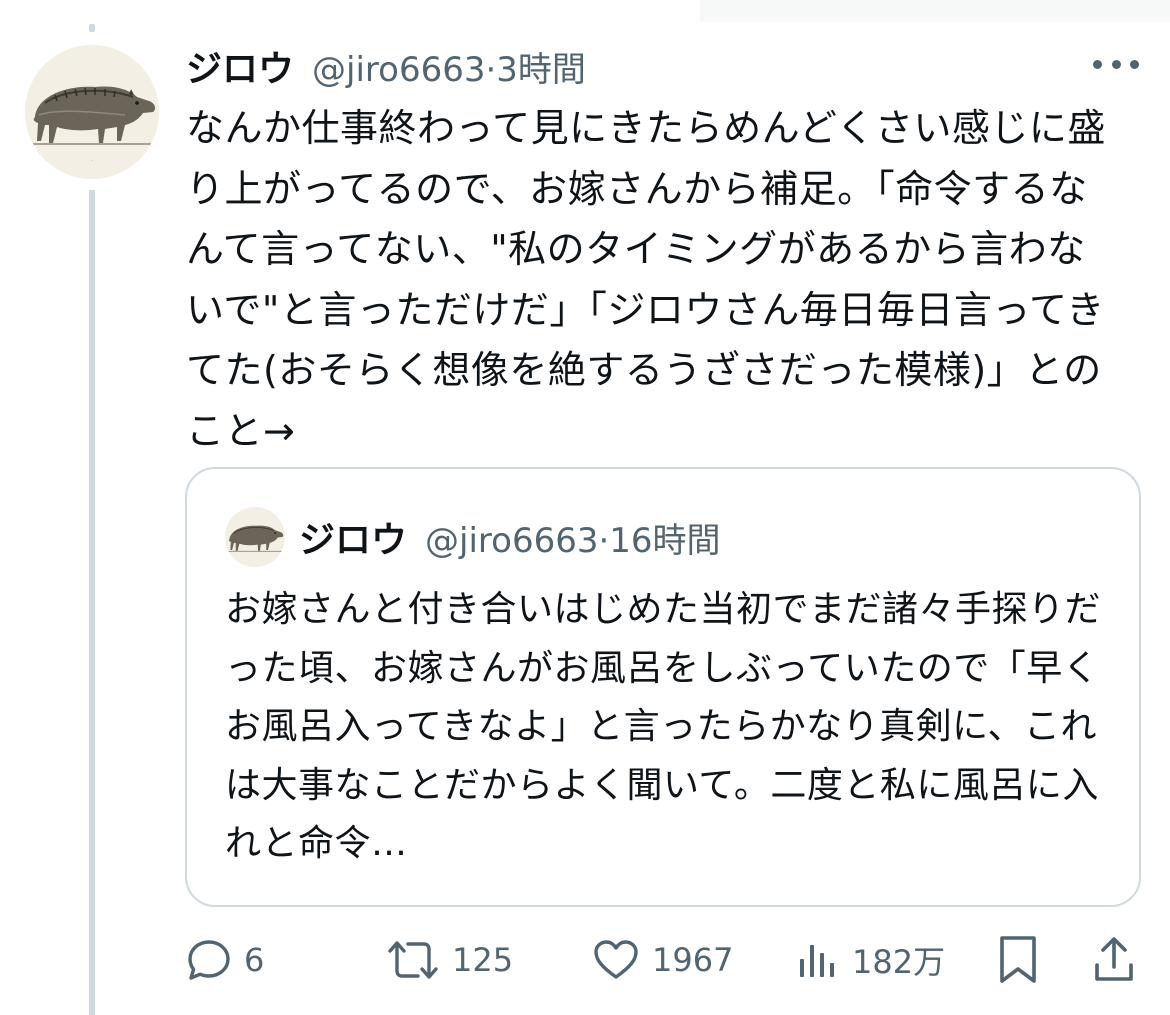 The image size is (1170, 1015). Describe the element at coordinates (693, 960) in the screenshot. I see `like-count: 1967` at that location.